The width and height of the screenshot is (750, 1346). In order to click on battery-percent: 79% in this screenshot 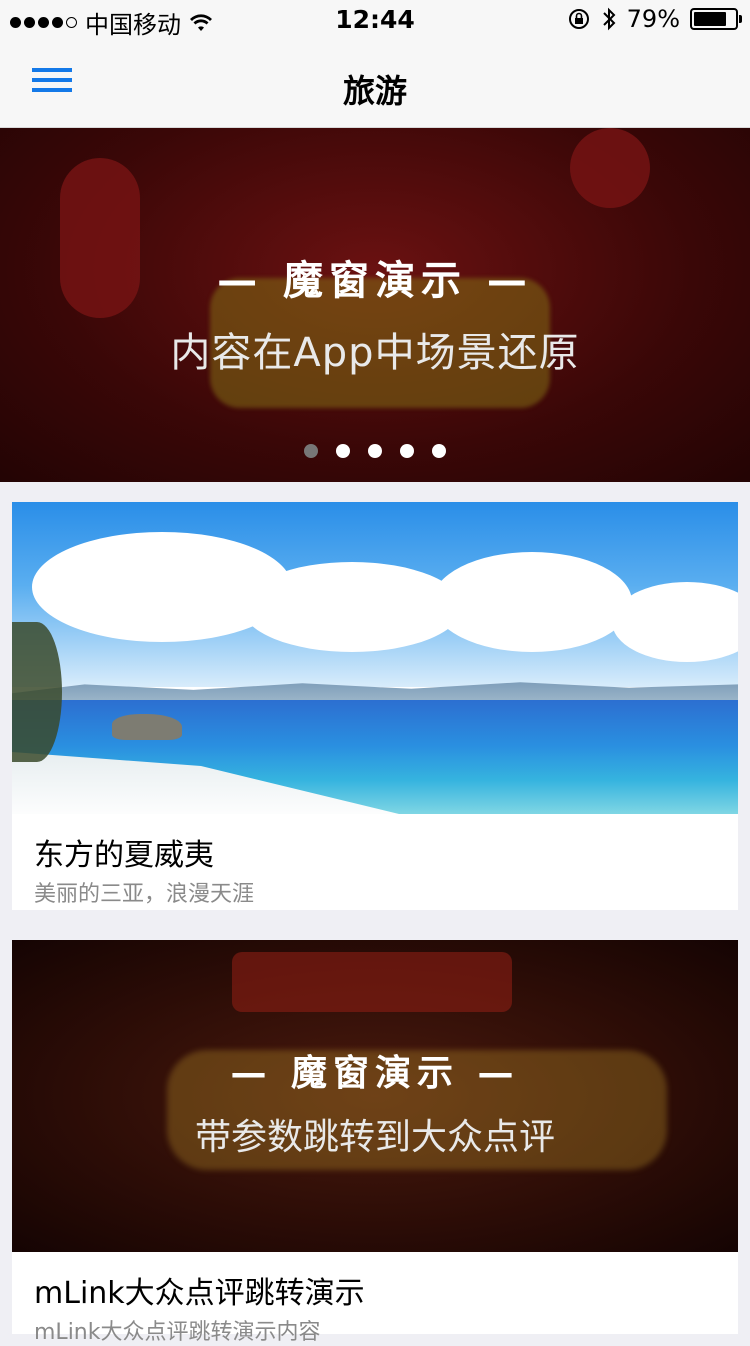, I will do `click(653, 19)`.